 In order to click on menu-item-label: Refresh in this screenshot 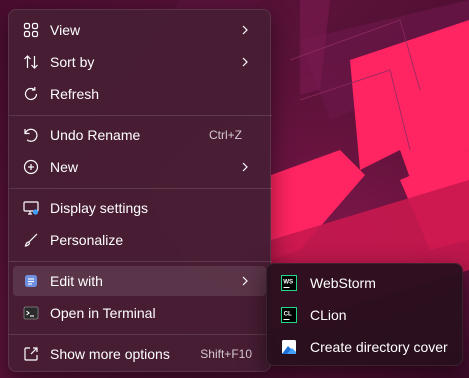, I will do `click(75, 94)`.